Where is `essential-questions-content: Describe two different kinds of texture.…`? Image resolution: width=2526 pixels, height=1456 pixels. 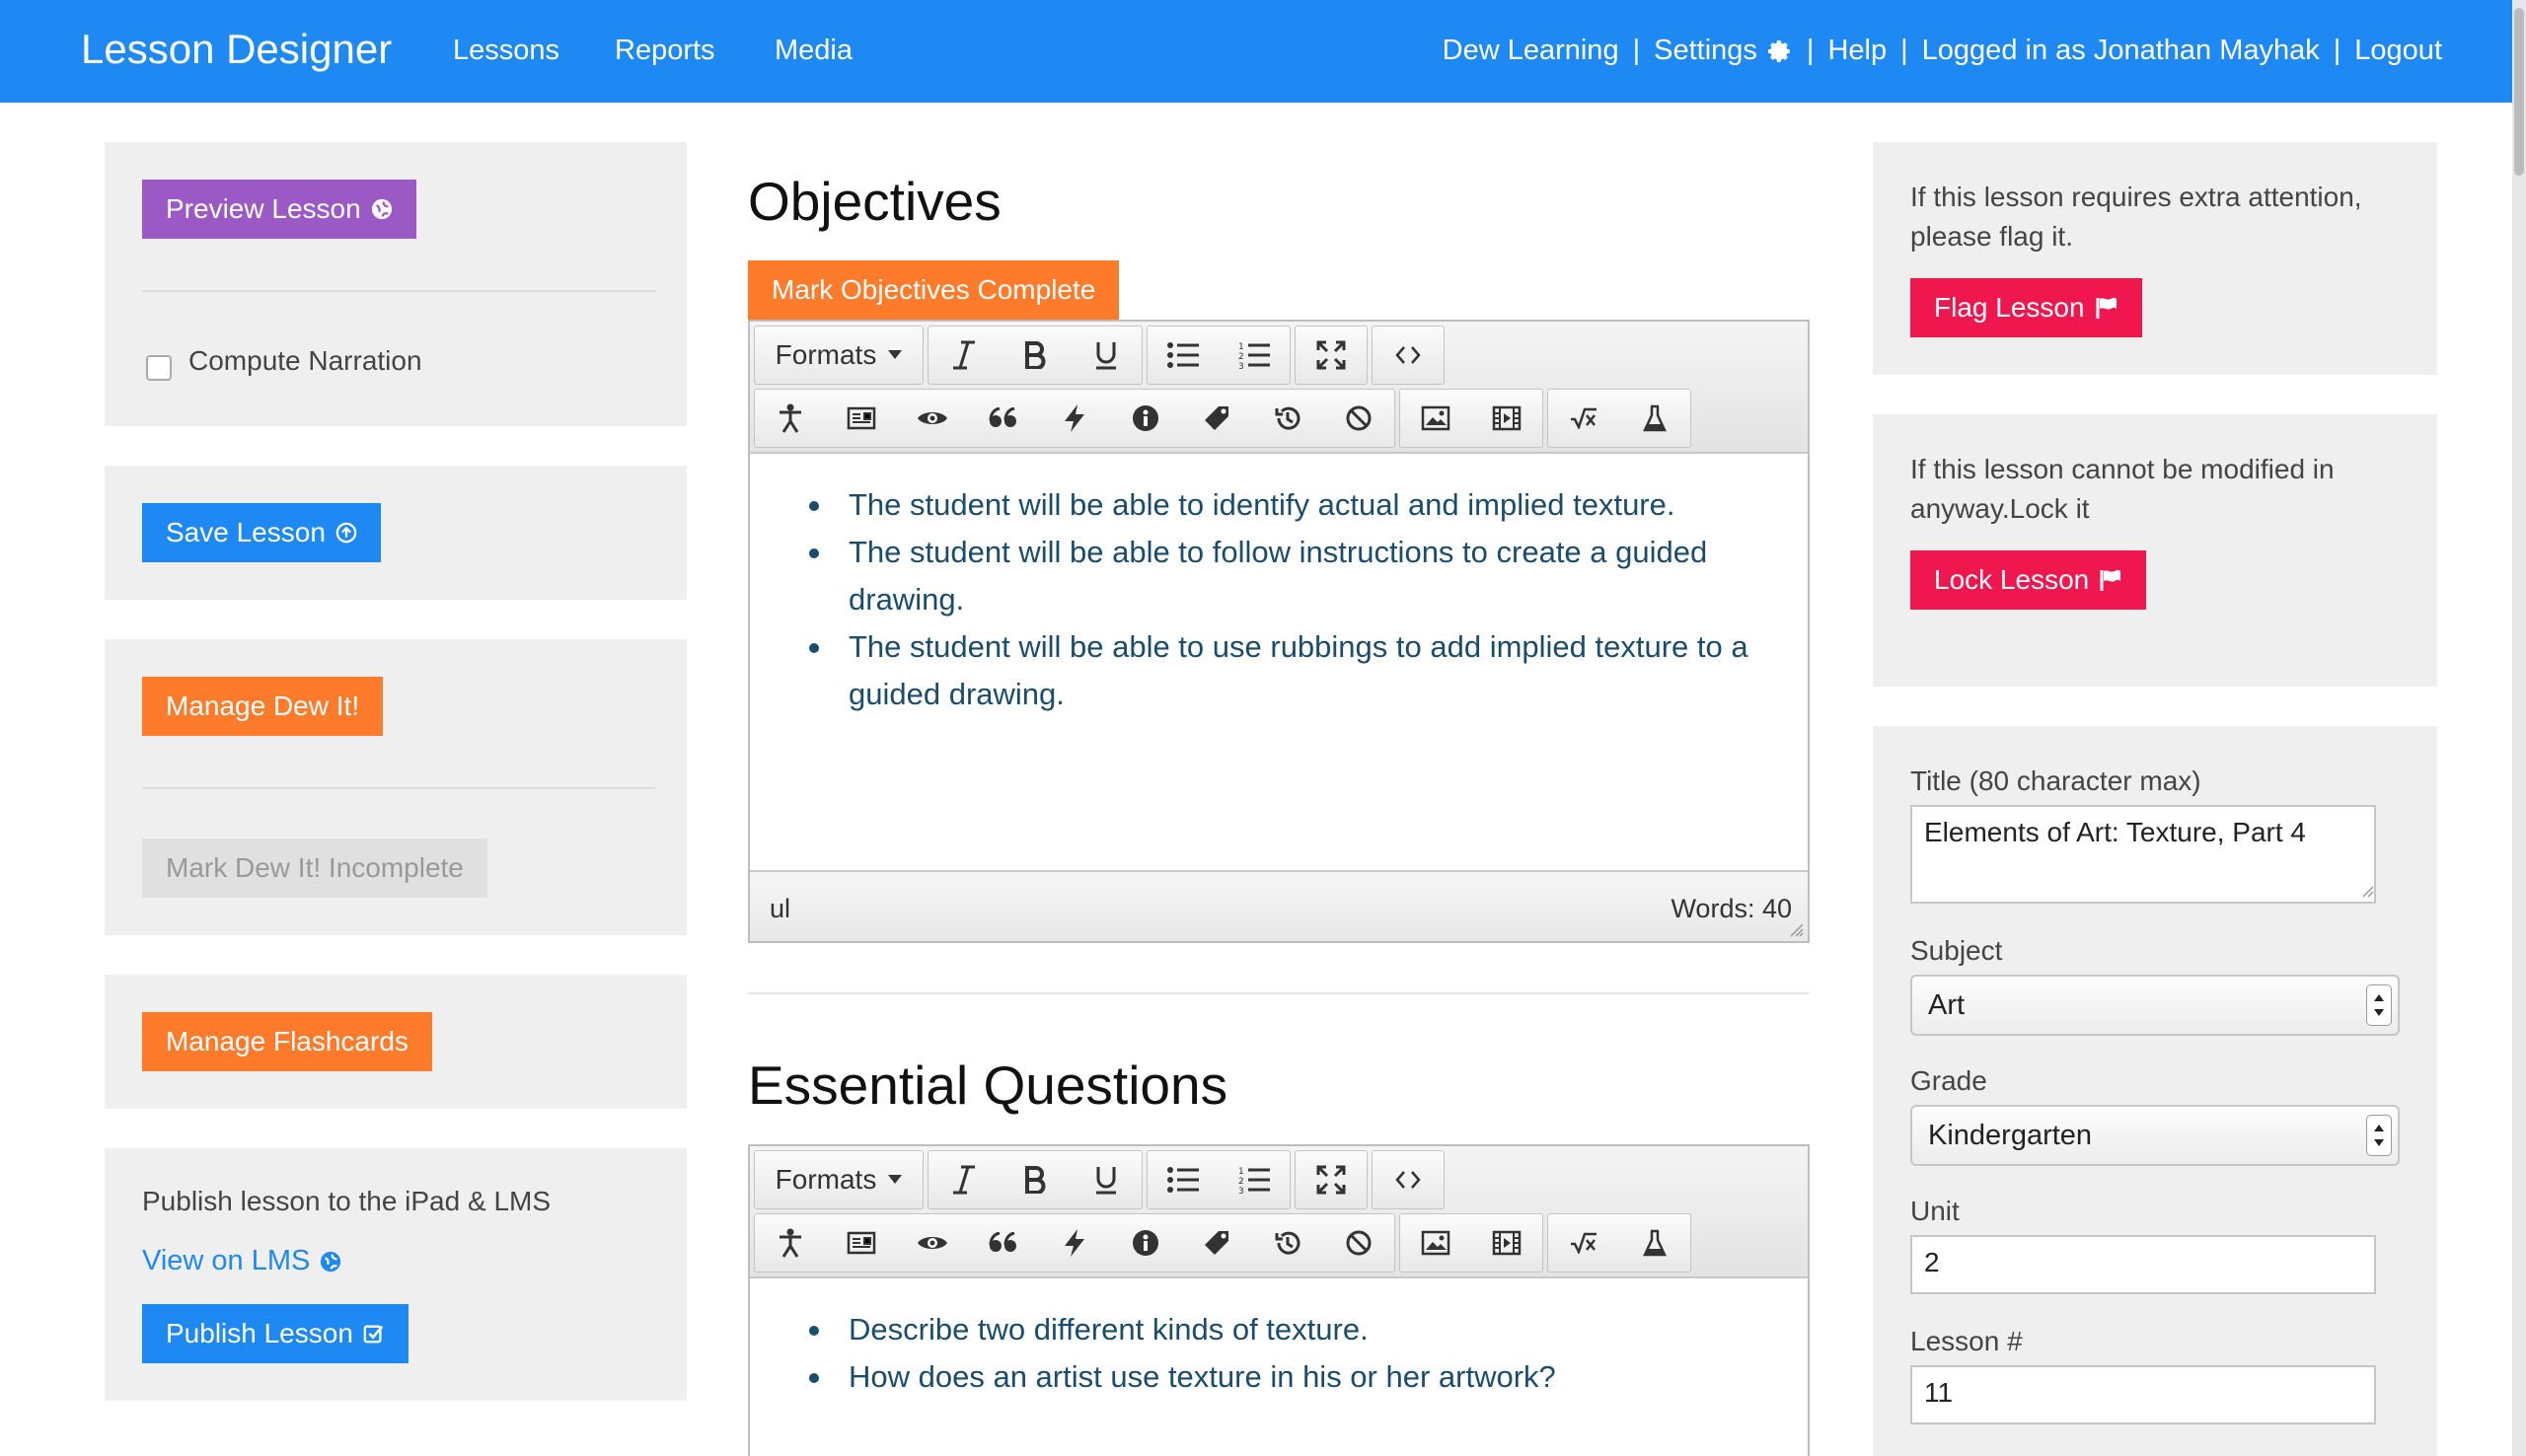
essential-questions-content: Describe two different kinds of texture.… is located at coordinates (1302, 1353).